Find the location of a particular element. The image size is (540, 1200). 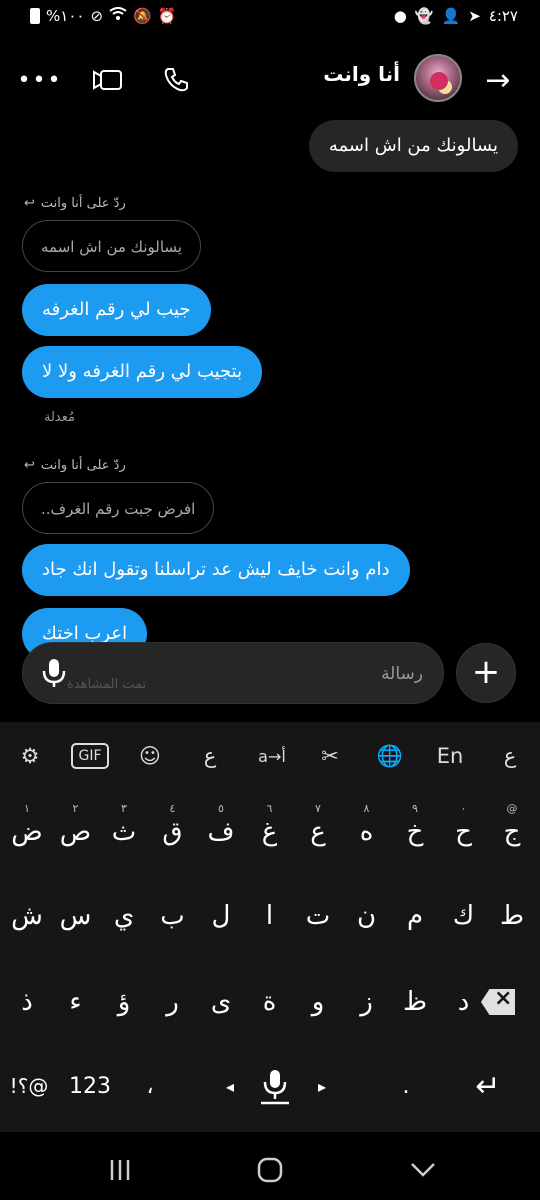

key: ص٢ is located at coordinates (76, 832).